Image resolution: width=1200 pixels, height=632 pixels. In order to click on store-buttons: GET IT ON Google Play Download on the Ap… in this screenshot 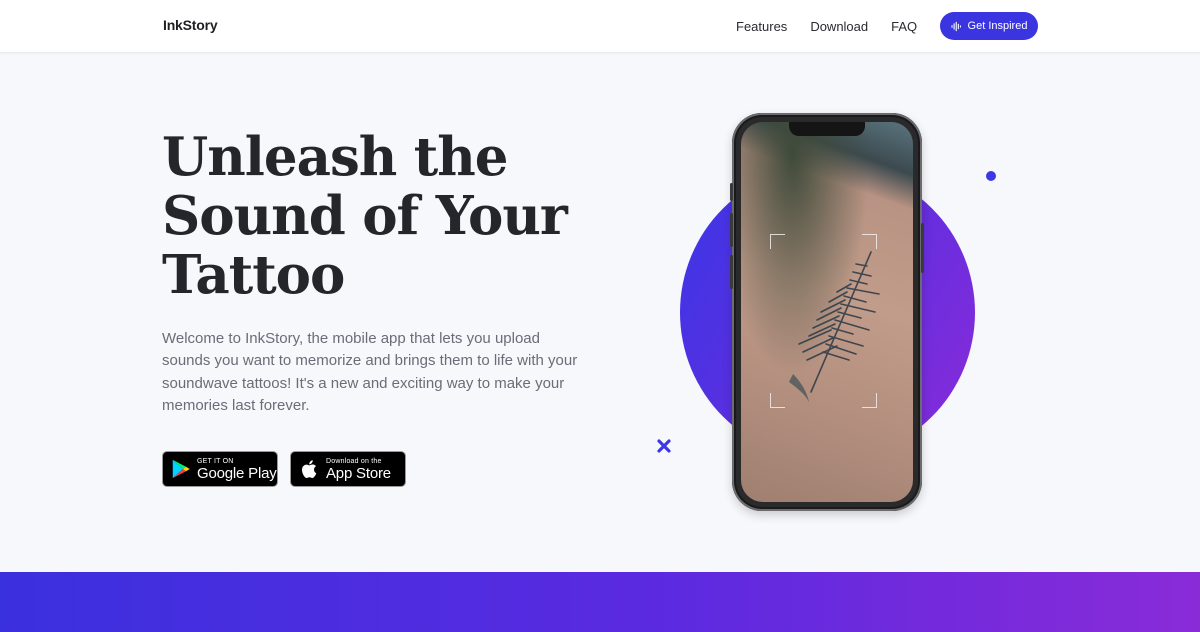, I will do `click(284, 469)`.